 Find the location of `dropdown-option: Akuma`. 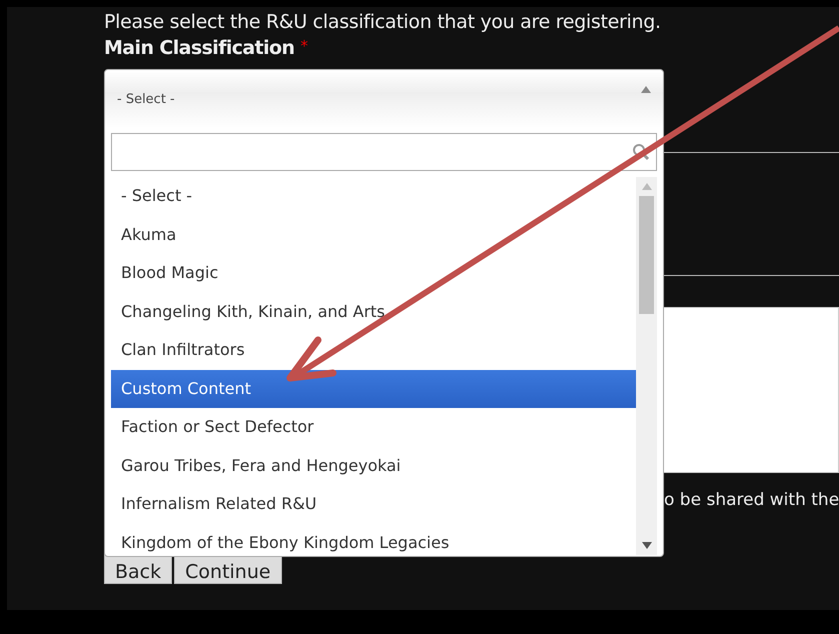

dropdown-option: Akuma is located at coordinates (373, 235).